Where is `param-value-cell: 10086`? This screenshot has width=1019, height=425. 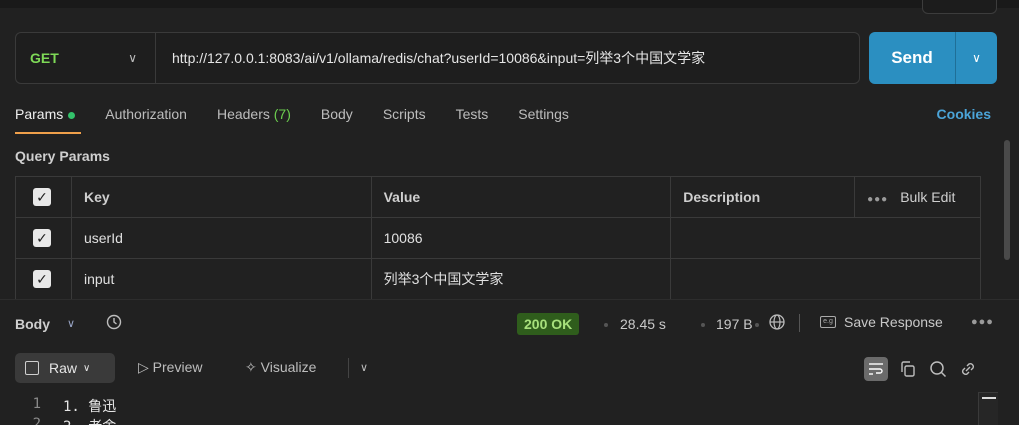
param-value-cell: 10086 is located at coordinates (521, 238).